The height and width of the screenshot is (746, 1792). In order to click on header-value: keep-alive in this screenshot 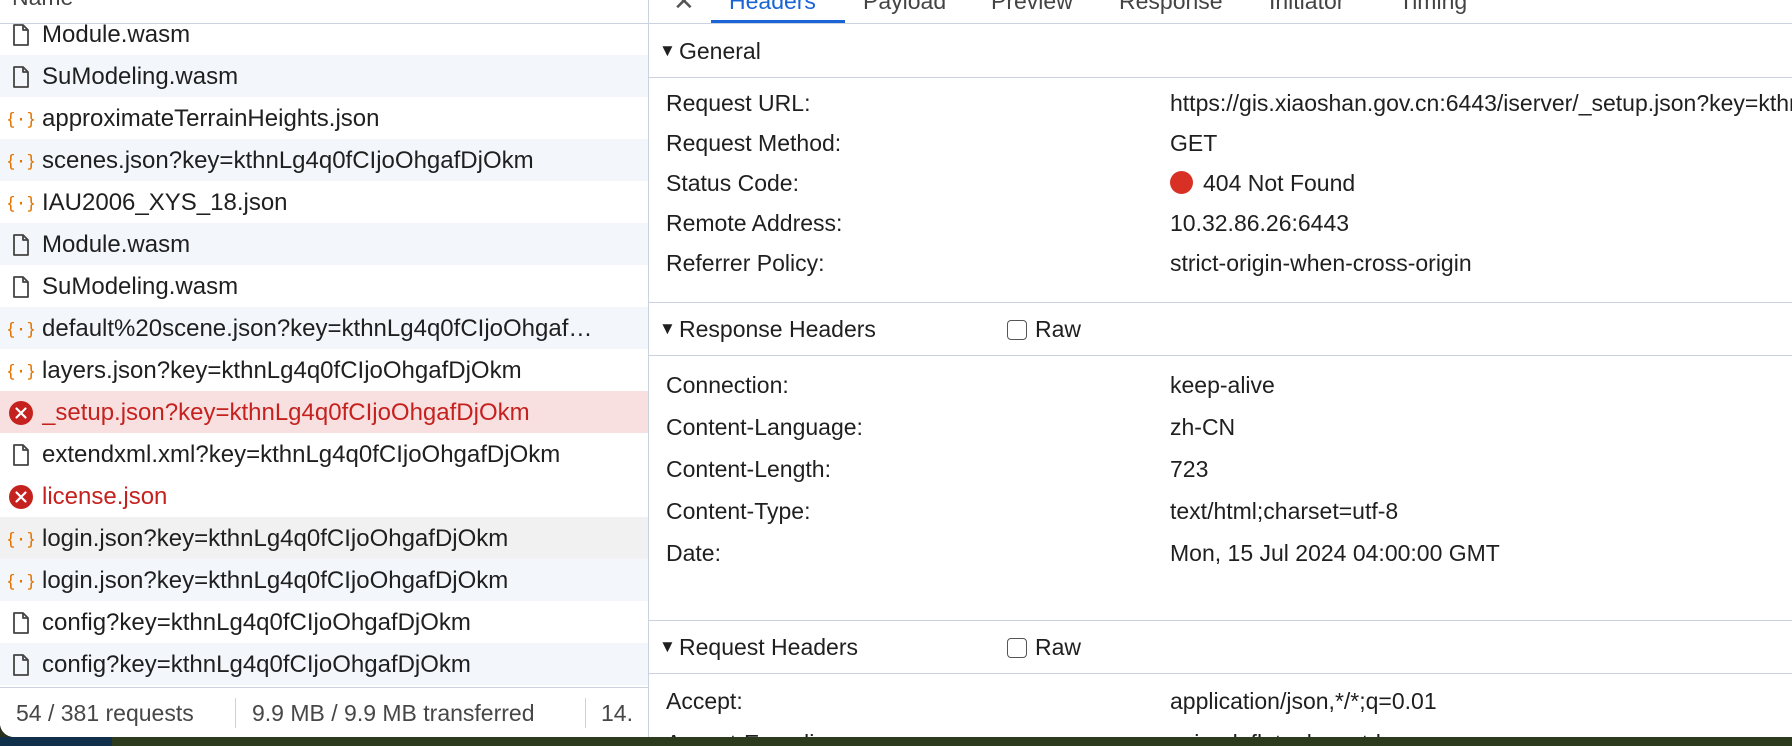, I will do `click(1222, 385)`.